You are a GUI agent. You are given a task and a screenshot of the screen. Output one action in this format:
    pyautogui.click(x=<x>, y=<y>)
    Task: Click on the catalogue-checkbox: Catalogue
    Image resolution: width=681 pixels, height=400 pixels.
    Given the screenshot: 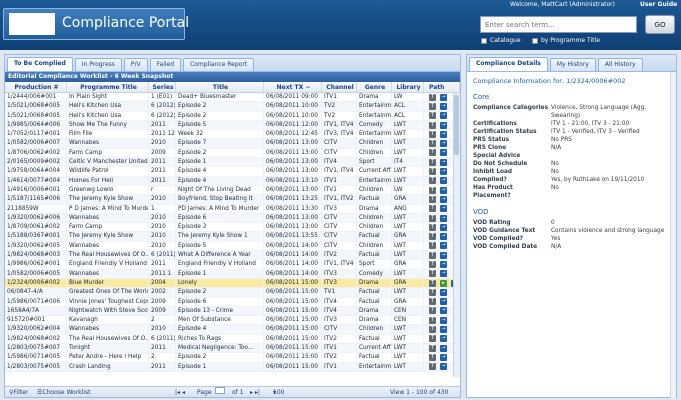 What is the action you would take?
    pyautogui.click(x=501, y=40)
    